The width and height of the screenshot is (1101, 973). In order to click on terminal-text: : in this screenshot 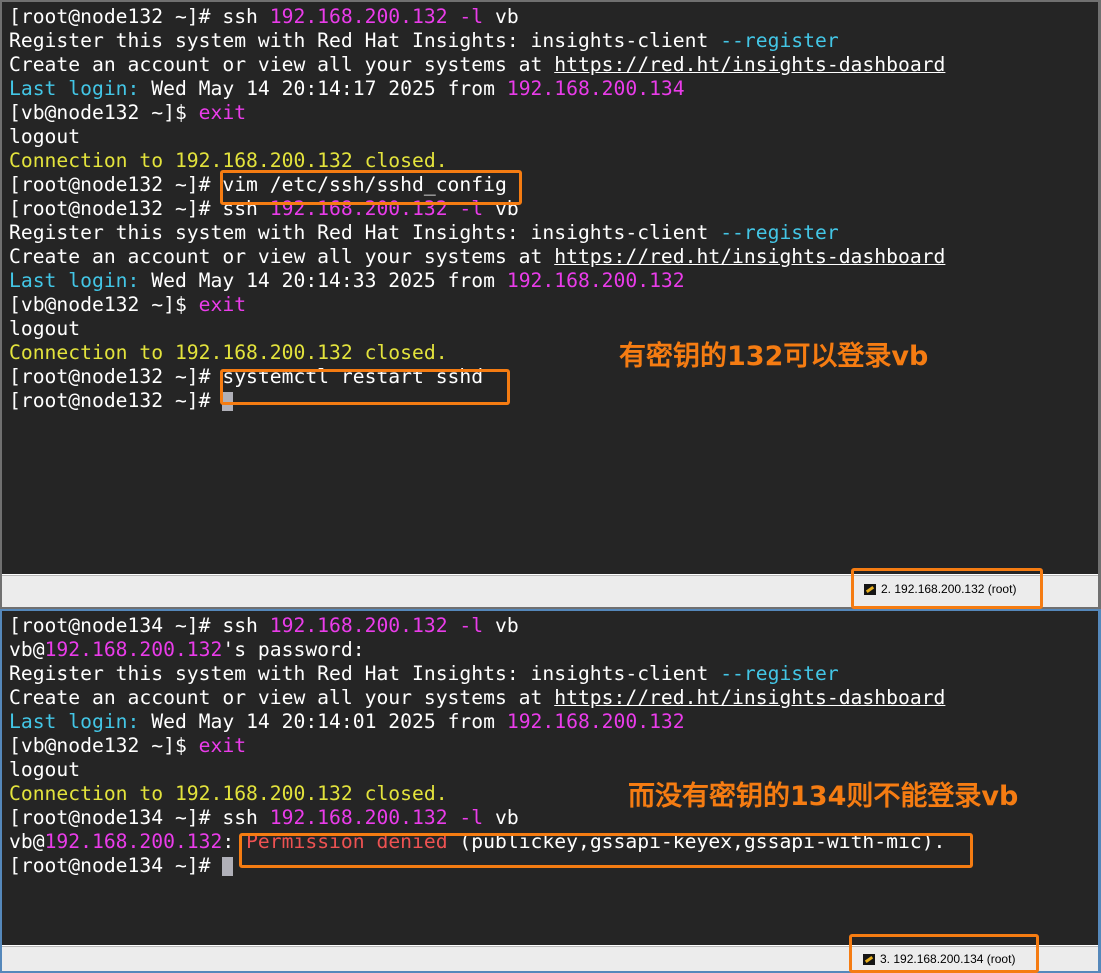, I will do `click(234, 841)`.